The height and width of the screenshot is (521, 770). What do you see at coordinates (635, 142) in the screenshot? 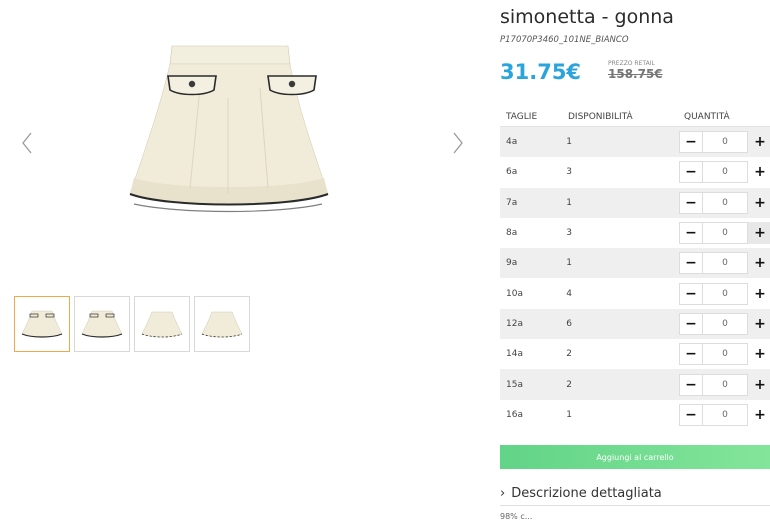
I see `table-row: 4a1−+` at bounding box center [635, 142].